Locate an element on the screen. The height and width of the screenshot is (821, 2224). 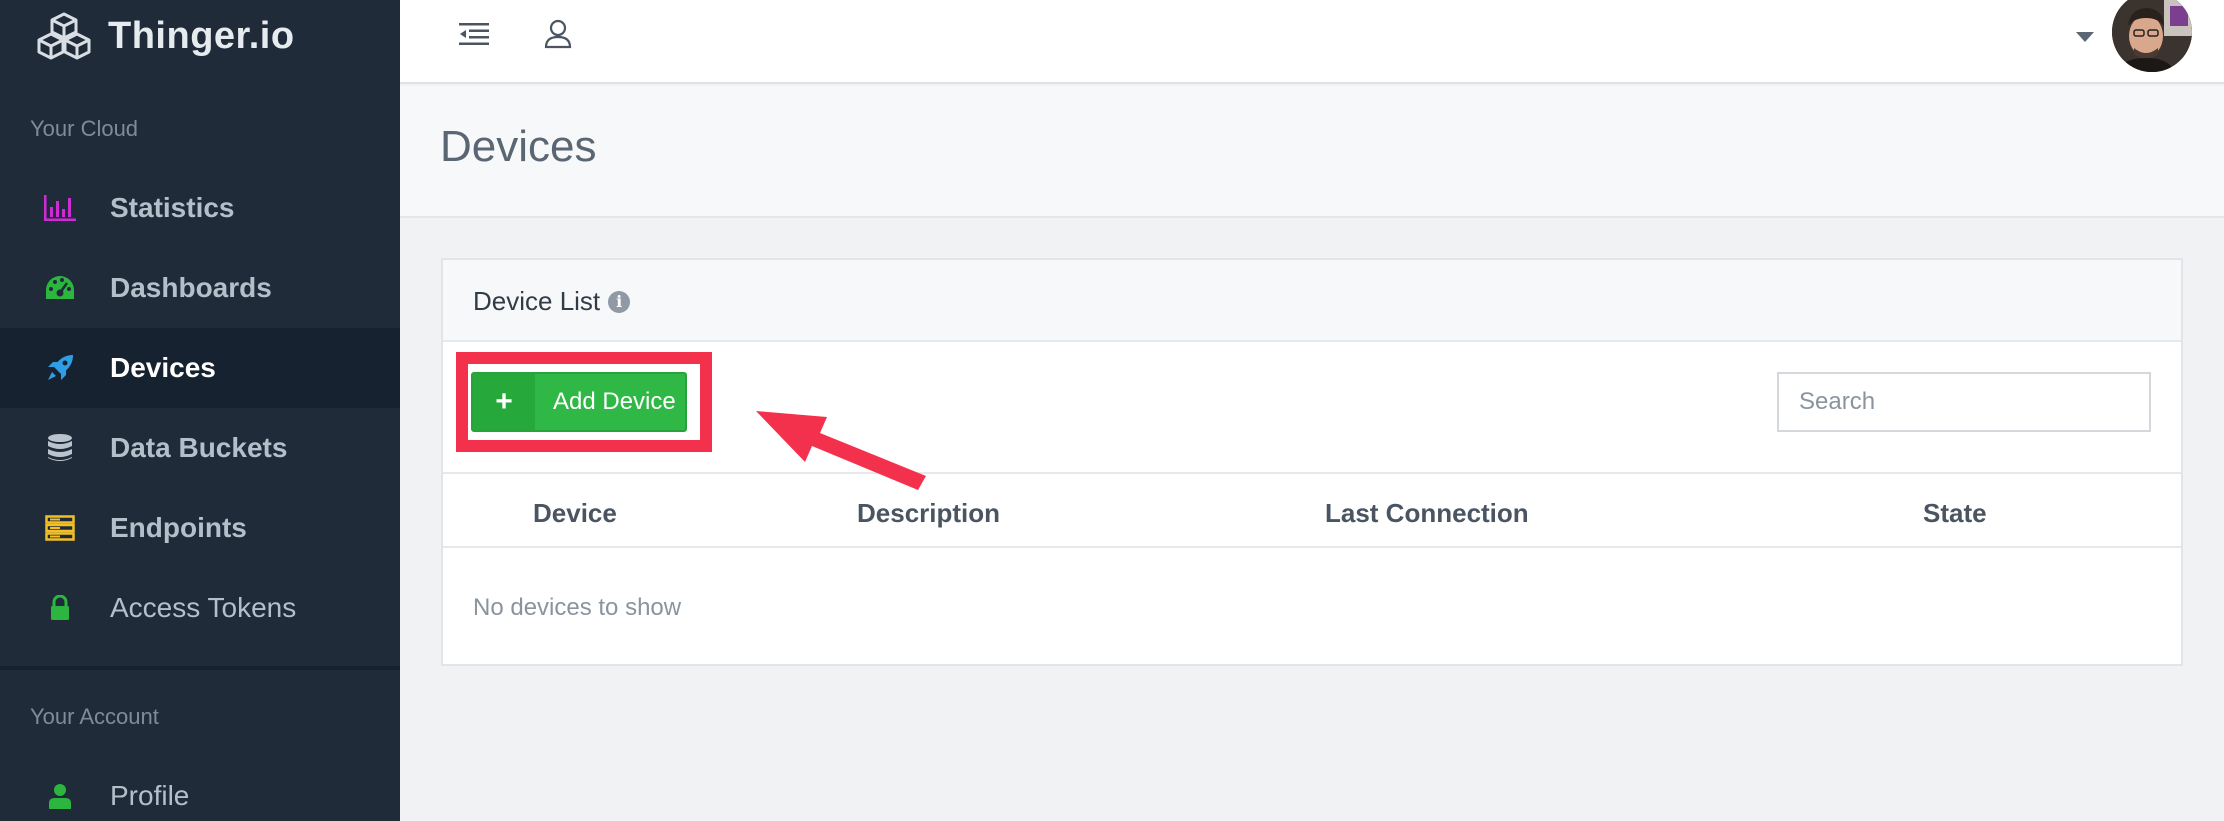
page-title: Devices is located at coordinates (518, 146).